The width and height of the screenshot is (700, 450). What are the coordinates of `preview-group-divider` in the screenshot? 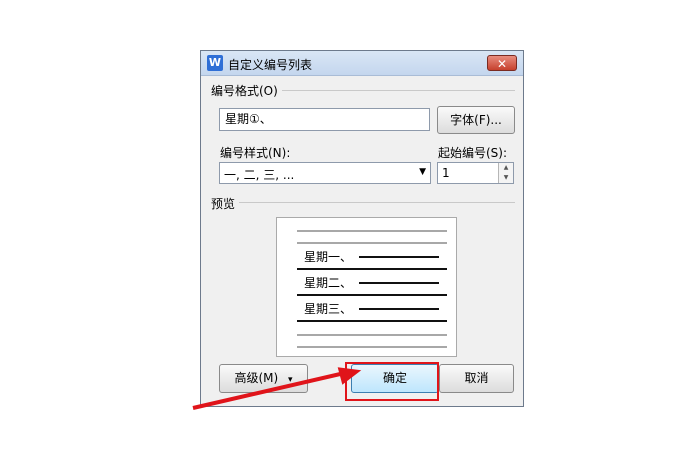 It's located at (363, 202).